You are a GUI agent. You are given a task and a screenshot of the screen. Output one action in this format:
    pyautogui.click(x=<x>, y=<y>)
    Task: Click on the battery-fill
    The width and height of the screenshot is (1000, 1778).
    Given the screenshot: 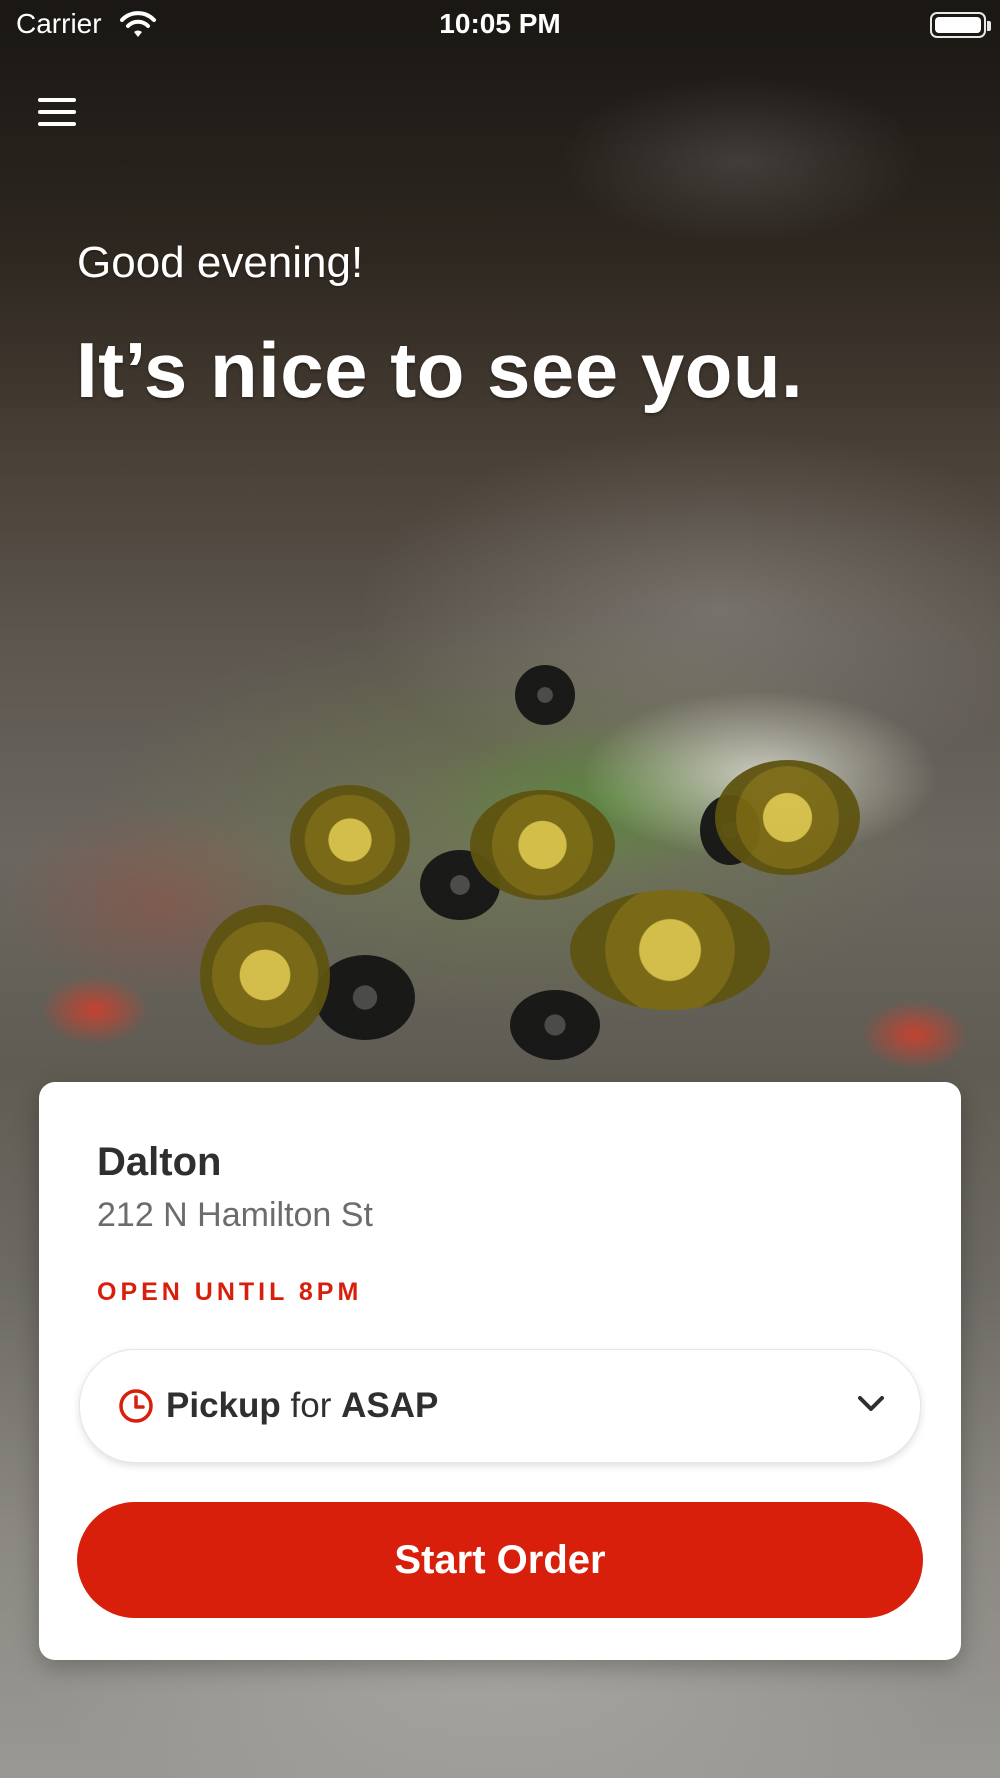 What is the action you would take?
    pyautogui.click(x=958, y=25)
    